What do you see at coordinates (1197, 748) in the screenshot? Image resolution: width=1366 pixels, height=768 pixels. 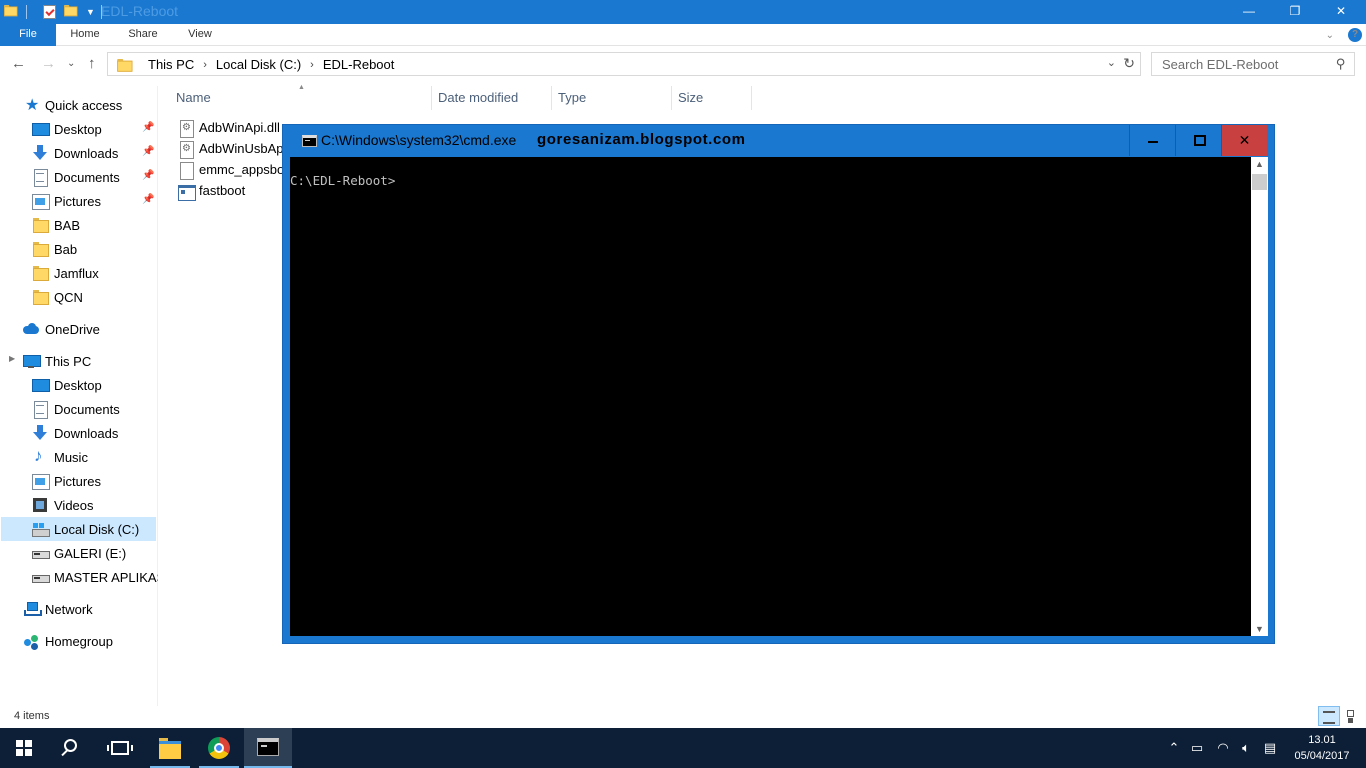 I see `battery-icon: ▭` at bounding box center [1197, 748].